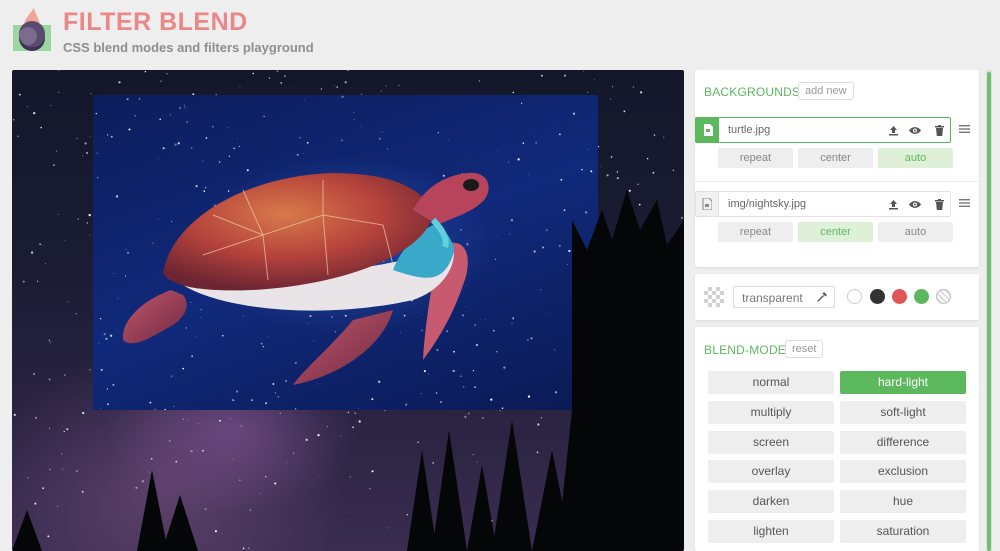 The image size is (1000, 551). What do you see at coordinates (943, 296) in the screenshot?
I see `swatch-transparent` at bounding box center [943, 296].